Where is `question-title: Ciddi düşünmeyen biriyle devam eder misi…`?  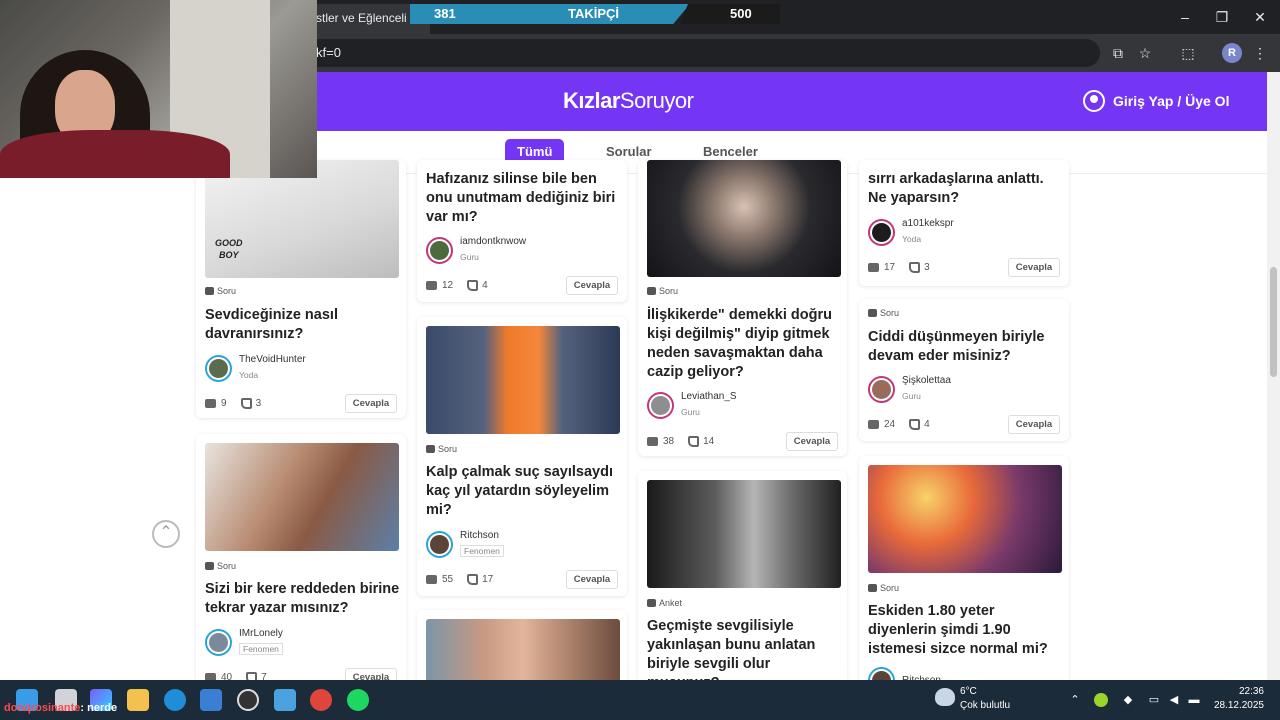 question-title: Ciddi düşünmeyen biriyle devam eder misi… is located at coordinates (966, 347).